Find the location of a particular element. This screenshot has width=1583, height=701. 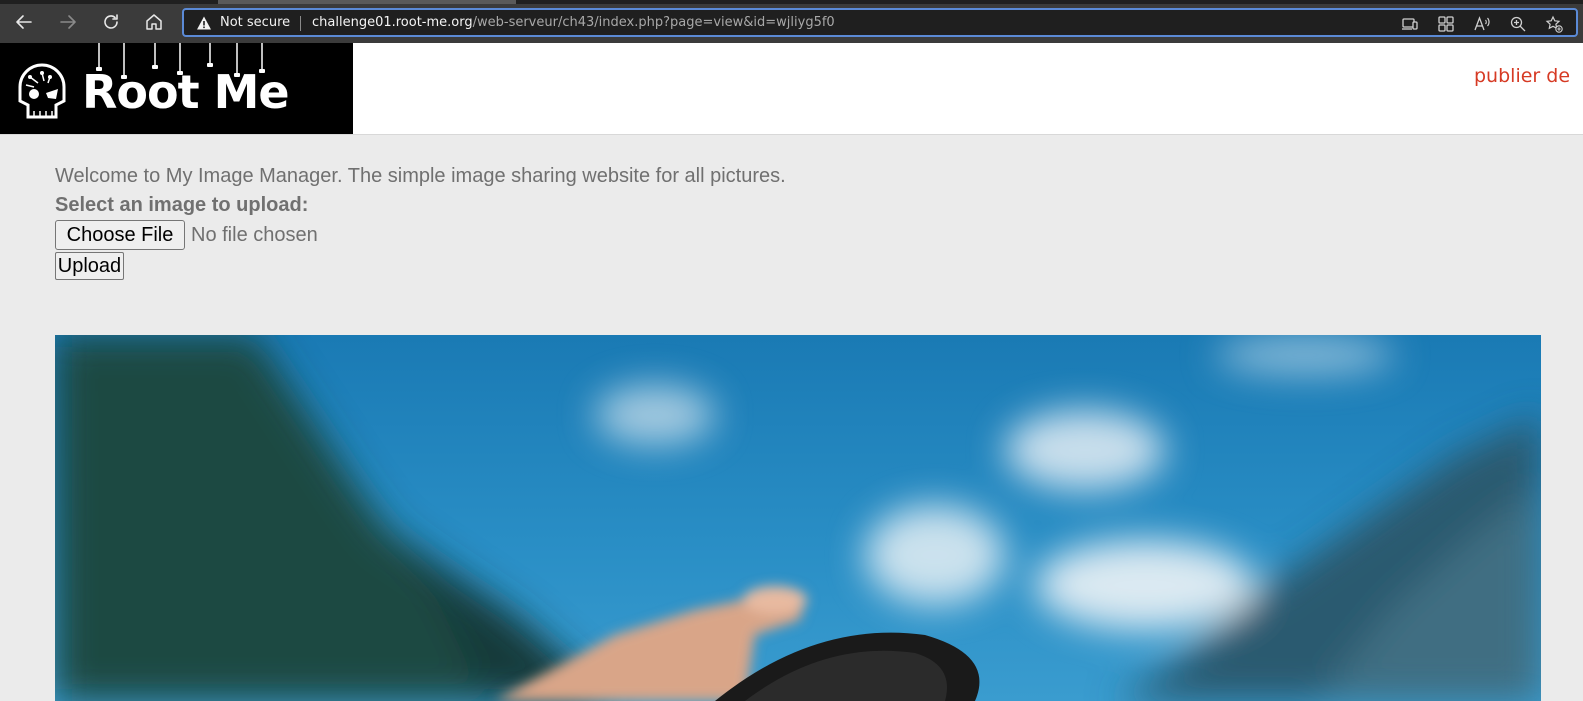

forward-button is located at coordinates (68, 22).